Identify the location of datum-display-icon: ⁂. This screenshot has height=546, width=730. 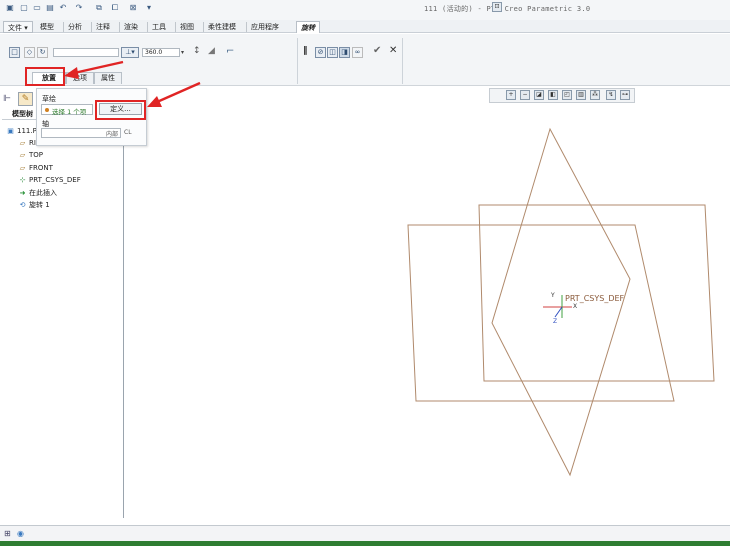
(595, 95).